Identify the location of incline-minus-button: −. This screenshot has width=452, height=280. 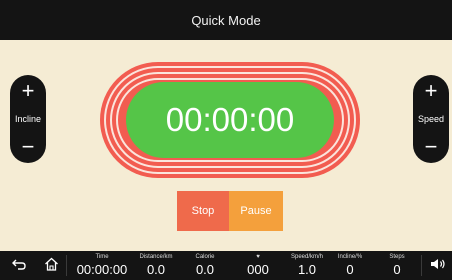
(28, 147).